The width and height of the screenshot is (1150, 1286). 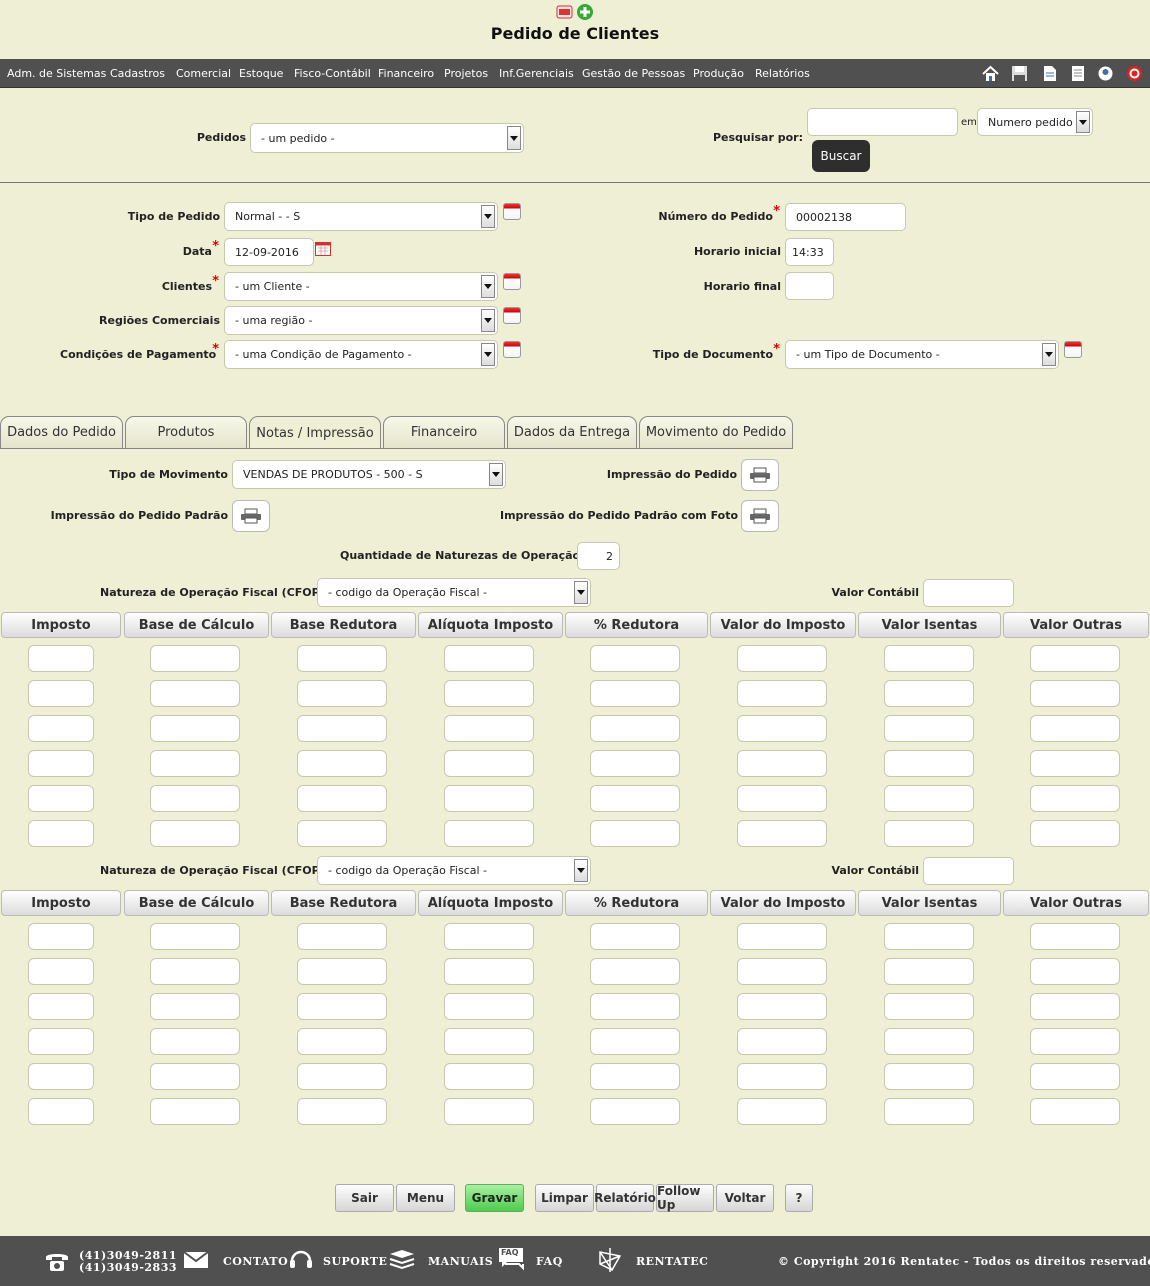 I want to click on gravar-button: Gravar, so click(x=494, y=1198).